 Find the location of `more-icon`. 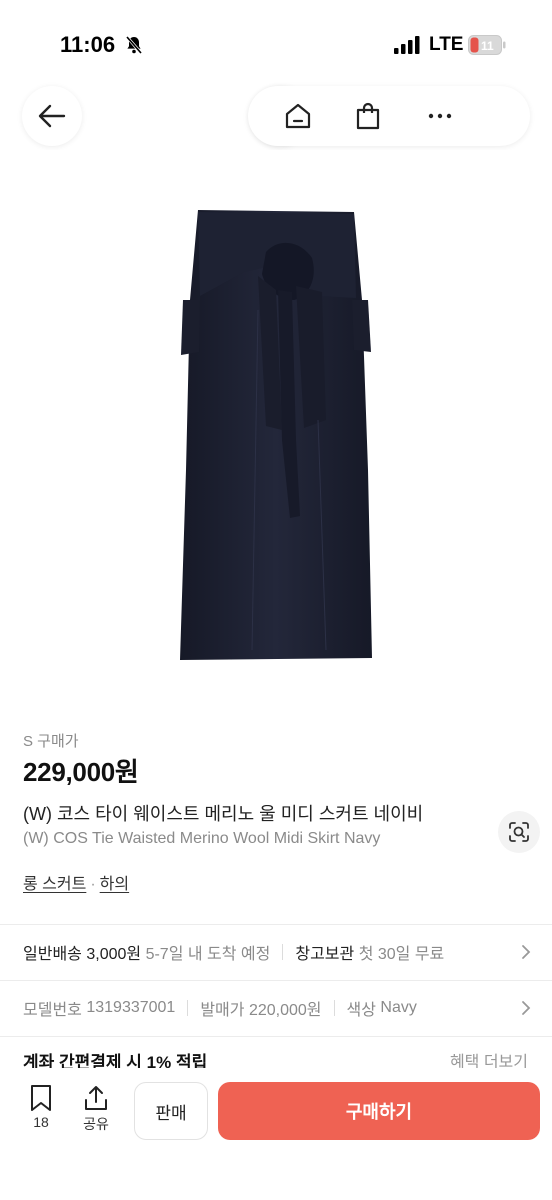

more-icon is located at coordinates (440, 116).